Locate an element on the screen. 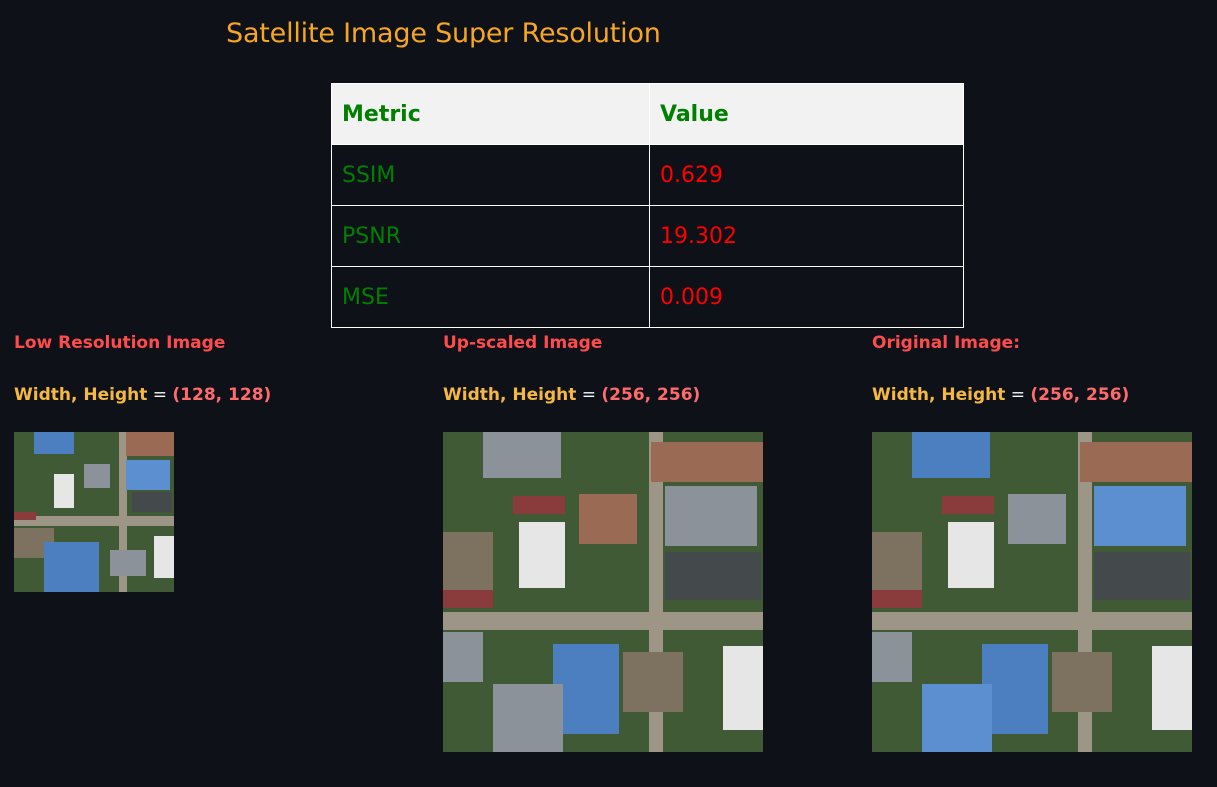  column-header-value: Value is located at coordinates (806, 114).